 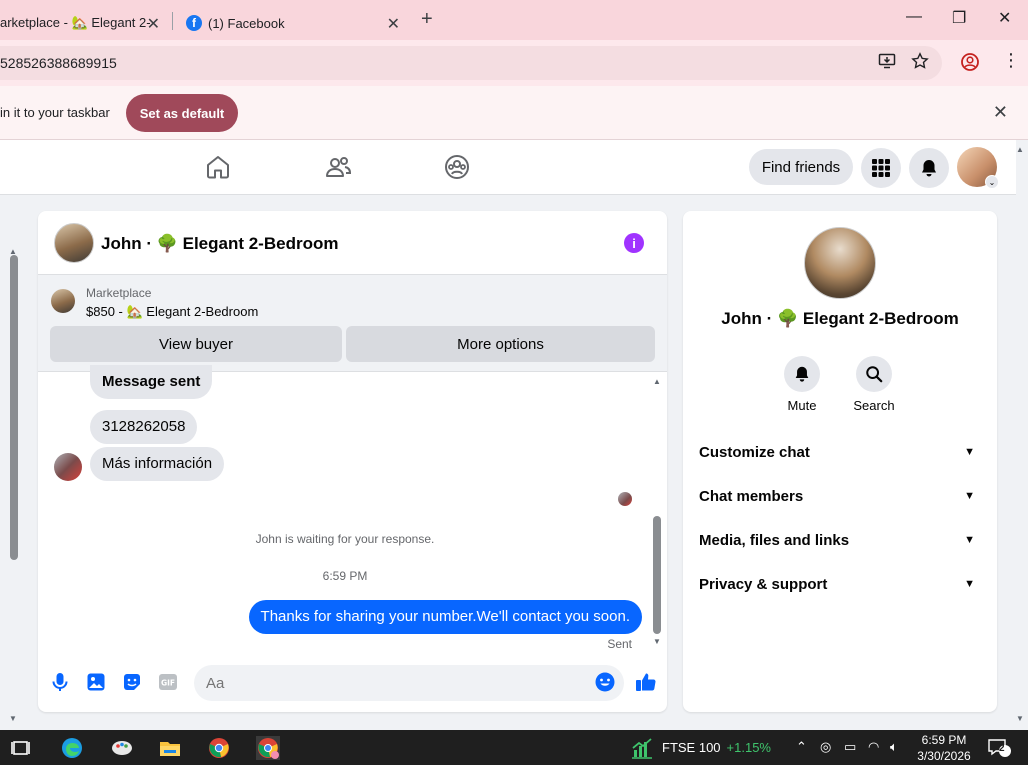 What do you see at coordinates (944, 740) in the screenshot?
I see `clock-time: 6:59 PM` at bounding box center [944, 740].